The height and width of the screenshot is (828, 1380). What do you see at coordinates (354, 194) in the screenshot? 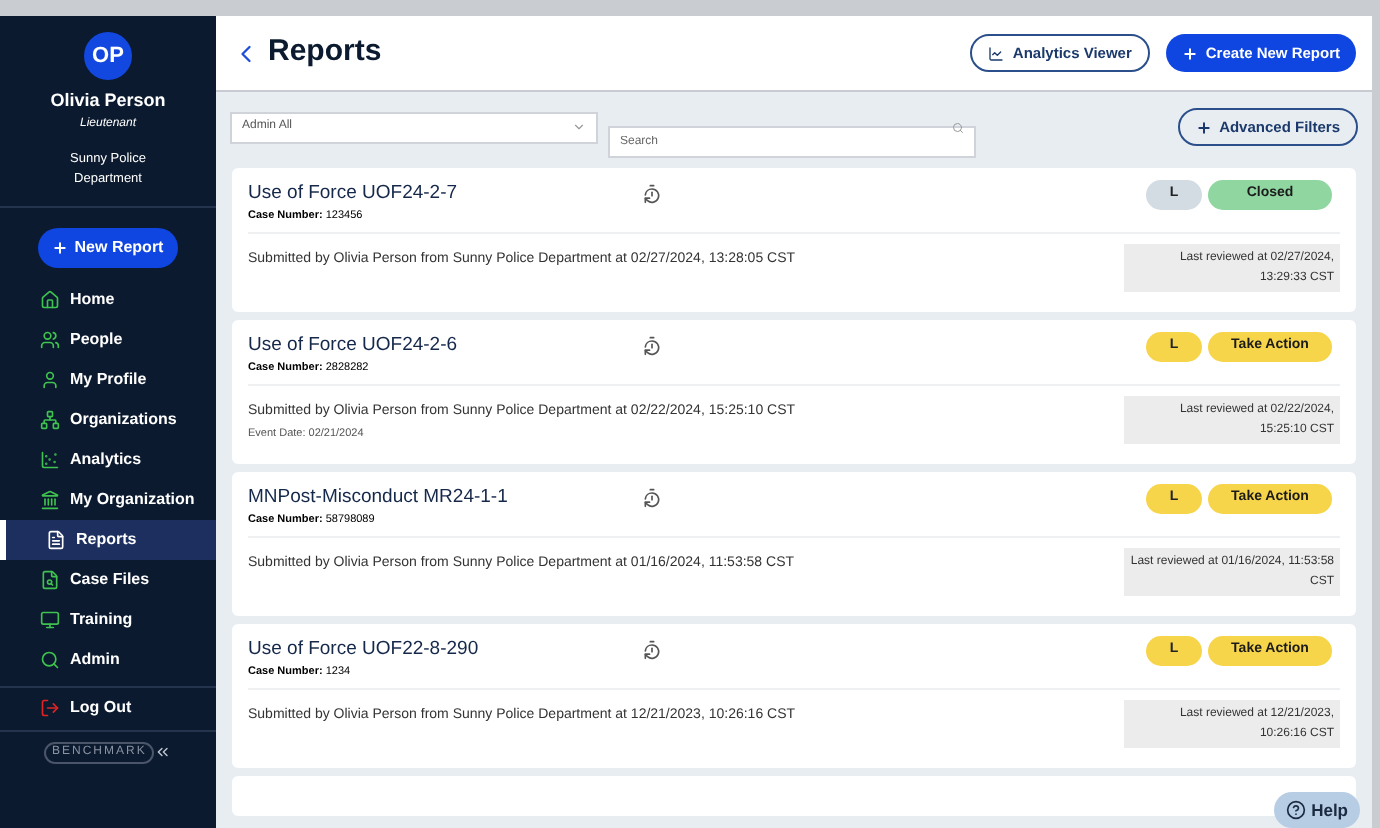
I see `report-title: Use of Force UOF24-2-7` at bounding box center [354, 194].